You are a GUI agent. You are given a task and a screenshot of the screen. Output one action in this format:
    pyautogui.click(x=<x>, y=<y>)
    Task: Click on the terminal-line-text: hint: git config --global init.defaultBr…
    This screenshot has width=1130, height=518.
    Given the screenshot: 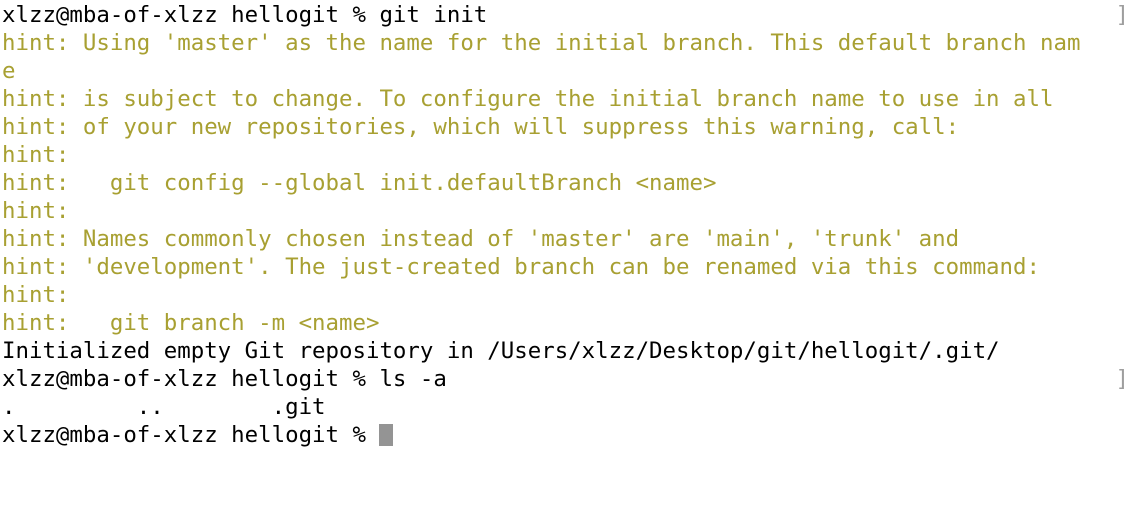 What is the action you would take?
    pyautogui.click(x=359, y=183)
    